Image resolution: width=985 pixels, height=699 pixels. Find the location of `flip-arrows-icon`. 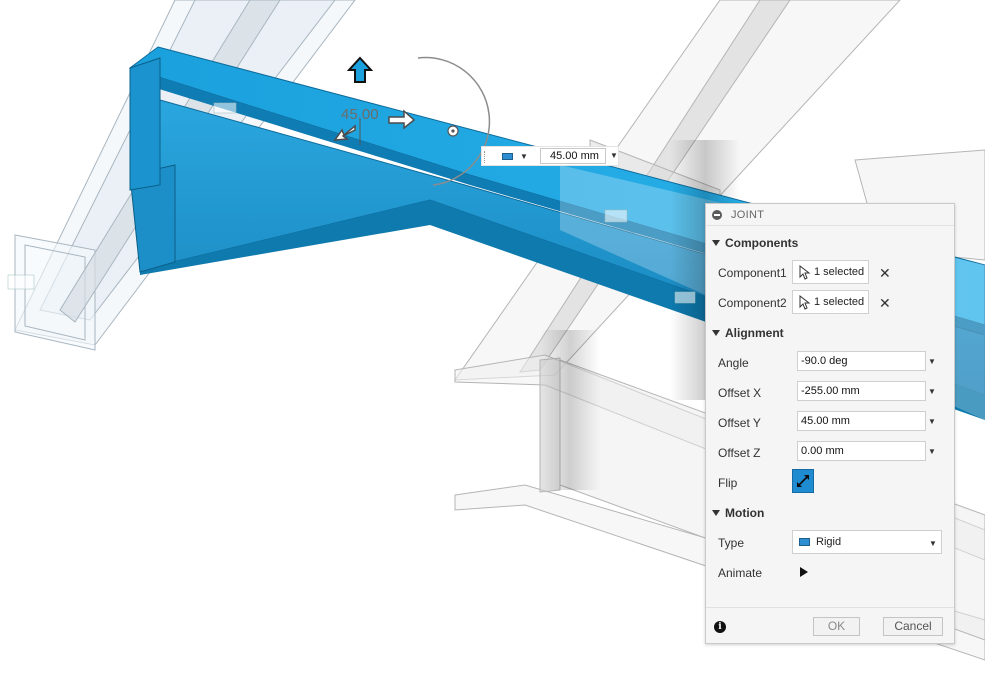

flip-arrows-icon is located at coordinates (803, 481).